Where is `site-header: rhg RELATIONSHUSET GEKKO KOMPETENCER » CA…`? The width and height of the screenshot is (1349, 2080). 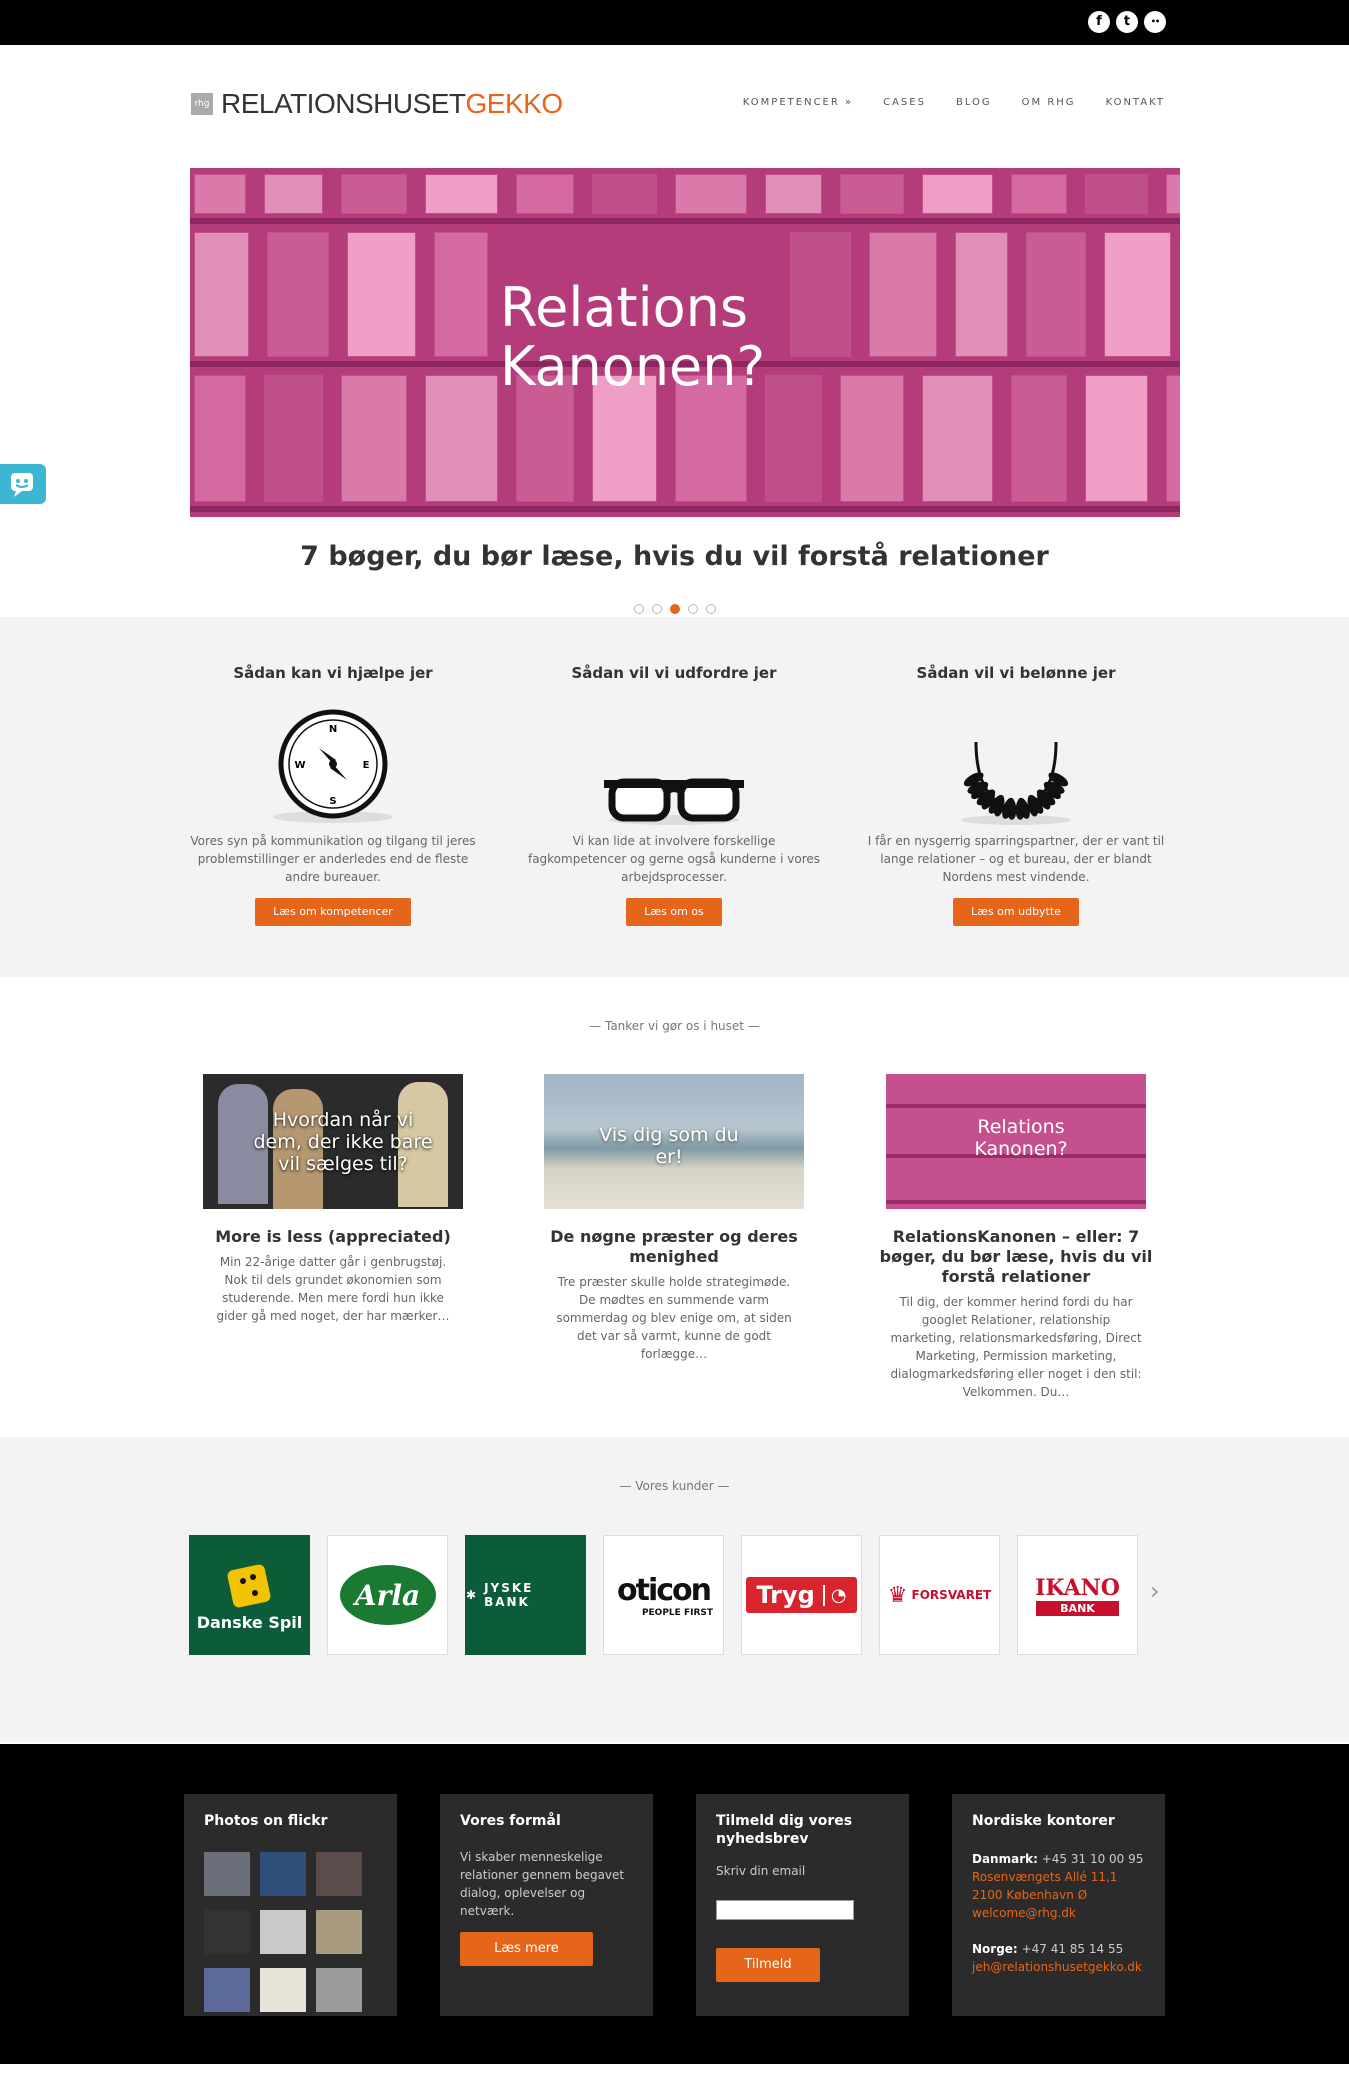 site-header: rhg RELATIONSHUSET GEKKO KOMPETENCER » CA… is located at coordinates (674, 105).